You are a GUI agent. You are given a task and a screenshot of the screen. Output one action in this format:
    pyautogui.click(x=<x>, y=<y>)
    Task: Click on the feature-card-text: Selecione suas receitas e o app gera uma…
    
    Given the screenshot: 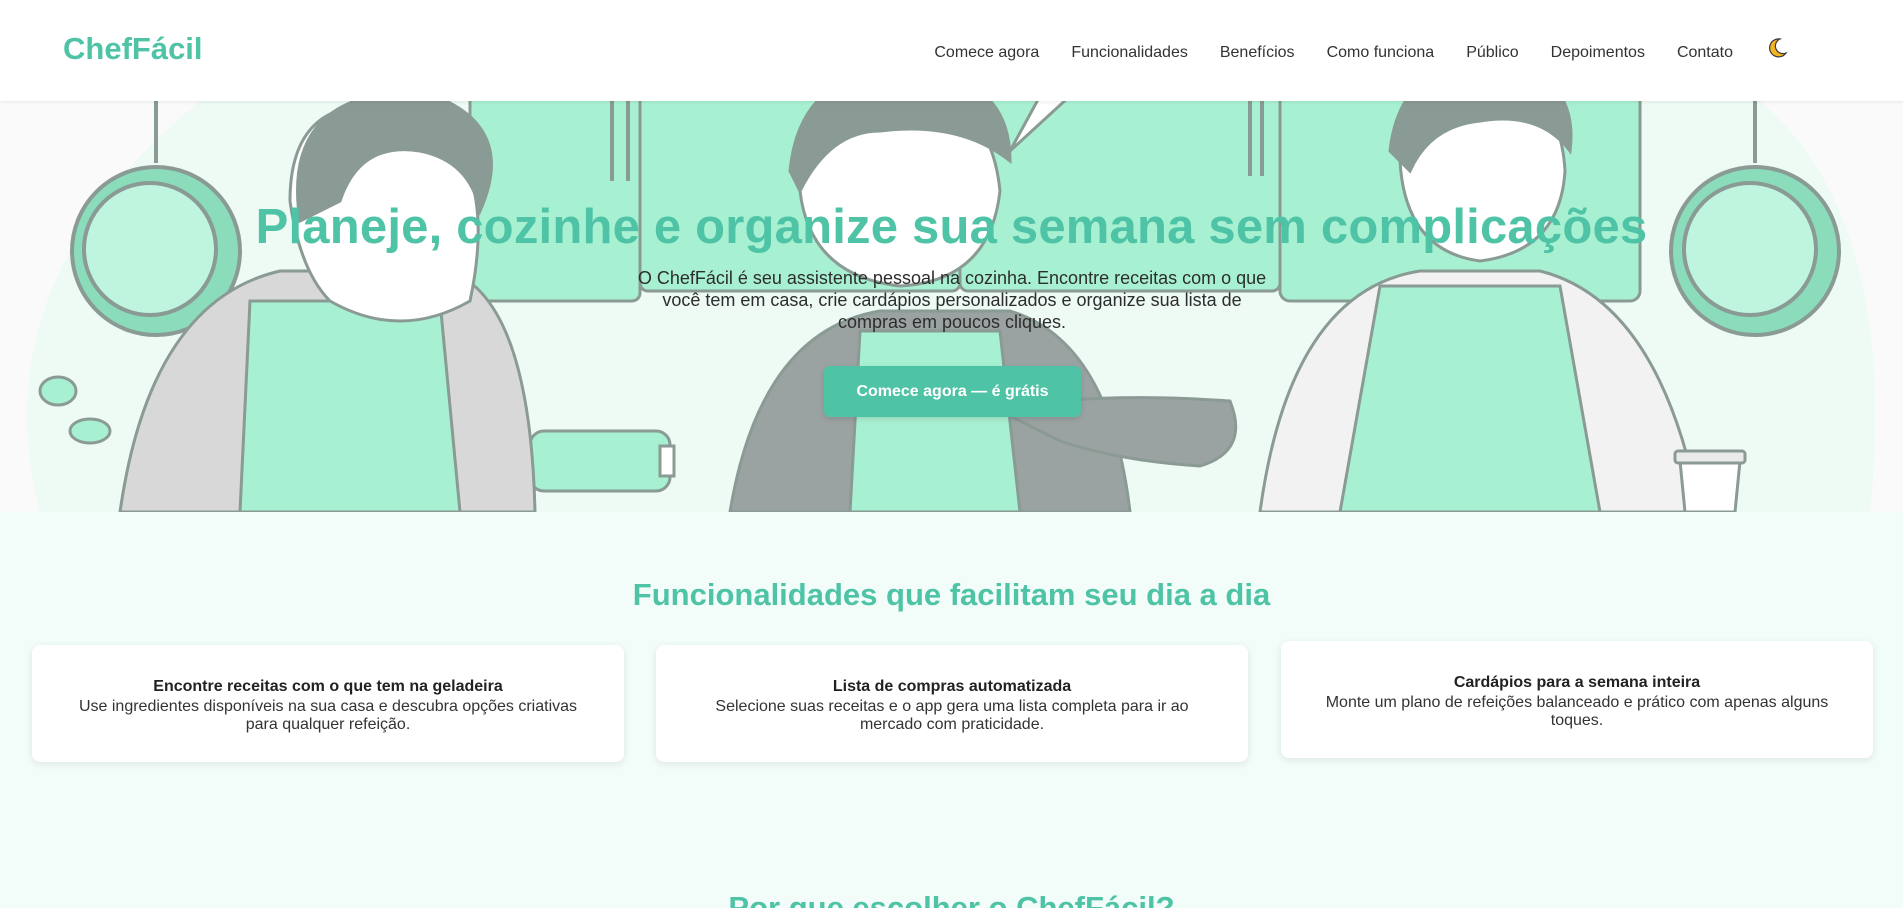 What is the action you would take?
    pyautogui.click(x=952, y=715)
    